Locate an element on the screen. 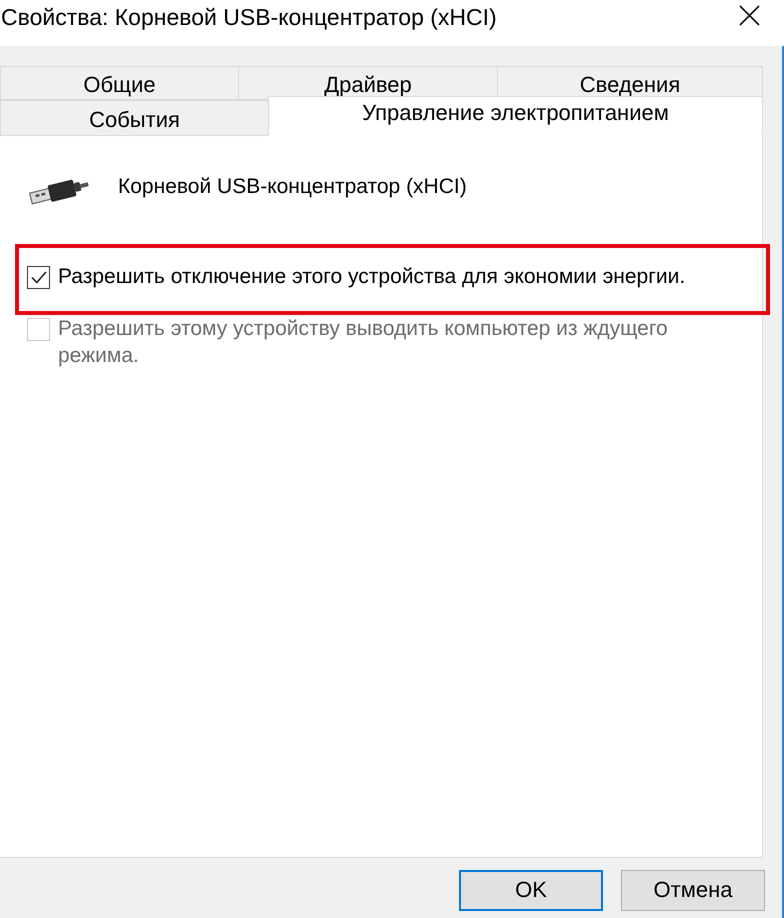  device-name: Корневой USB-концентратор (xHCI) is located at coordinates (292, 187).